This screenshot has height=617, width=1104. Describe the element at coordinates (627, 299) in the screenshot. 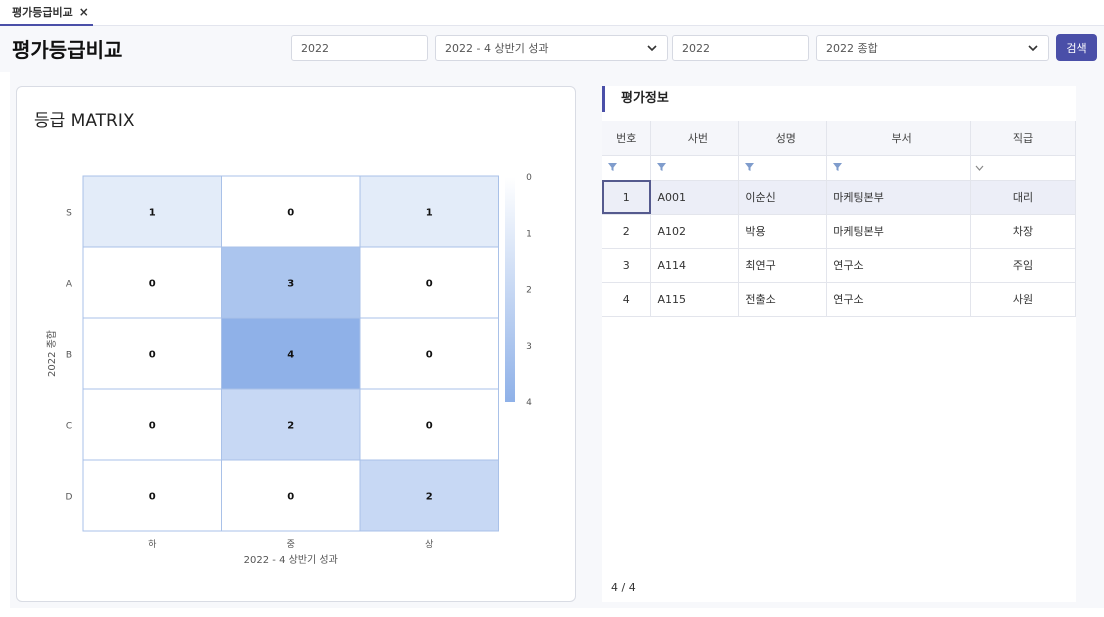

I see `row-no: 4` at that location.